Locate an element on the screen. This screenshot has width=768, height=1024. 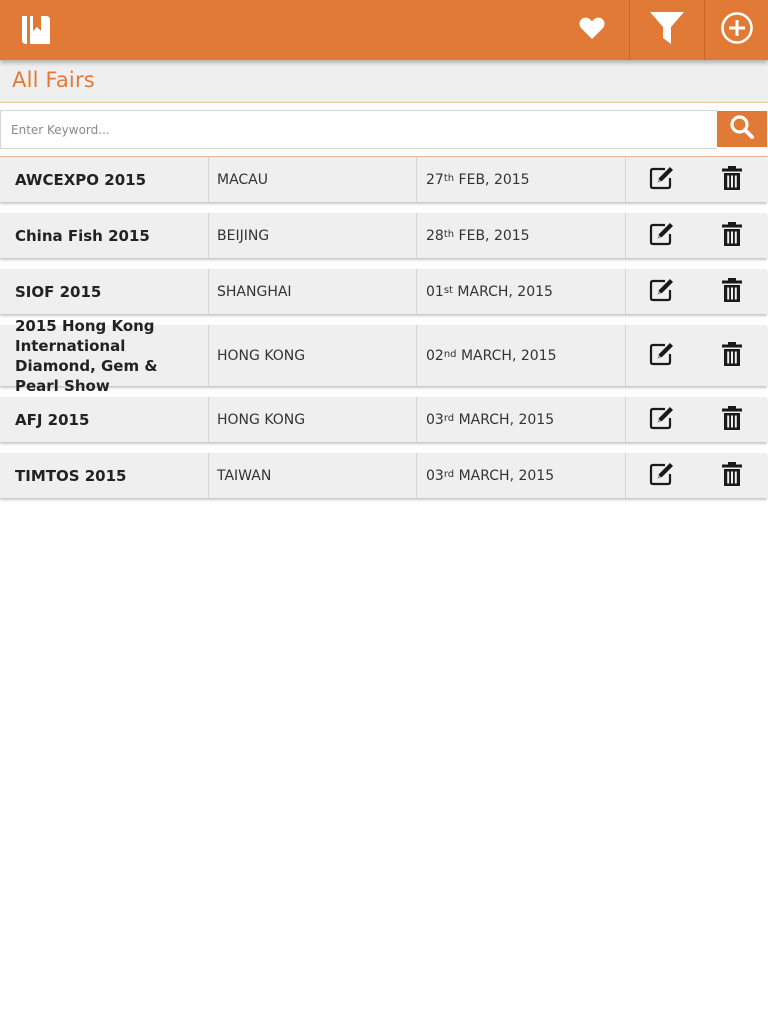
fair-row: SIOF 2015 SHANGHAI 01st MARCH, 2015 is located at coordinates (383, 291).